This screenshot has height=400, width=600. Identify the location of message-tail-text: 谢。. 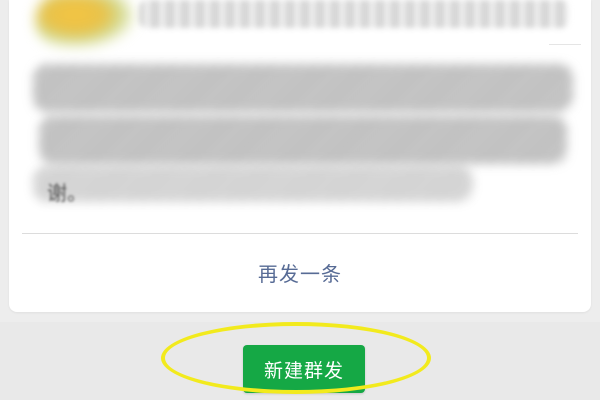
(67, 193).